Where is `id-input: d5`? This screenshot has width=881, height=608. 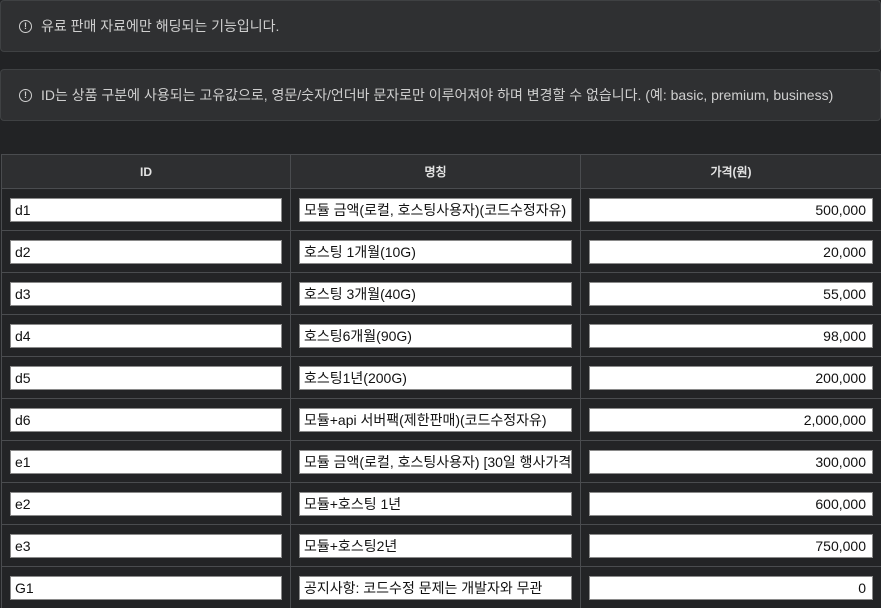
id-input: d5 is located at coordinates (146, 377).